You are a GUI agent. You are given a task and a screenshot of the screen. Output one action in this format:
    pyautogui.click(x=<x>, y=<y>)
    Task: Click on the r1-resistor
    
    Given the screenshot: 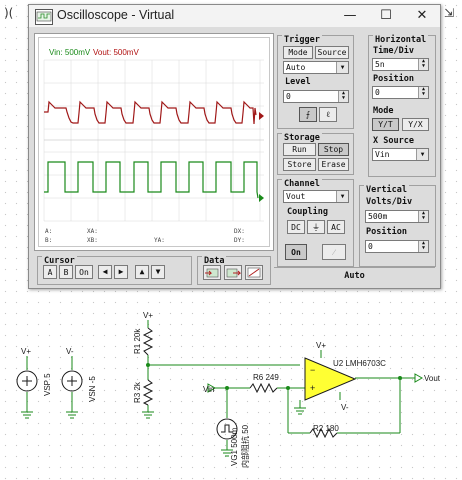 What is the action you would take?
    pyautogui.click(x=148, y=341)
    